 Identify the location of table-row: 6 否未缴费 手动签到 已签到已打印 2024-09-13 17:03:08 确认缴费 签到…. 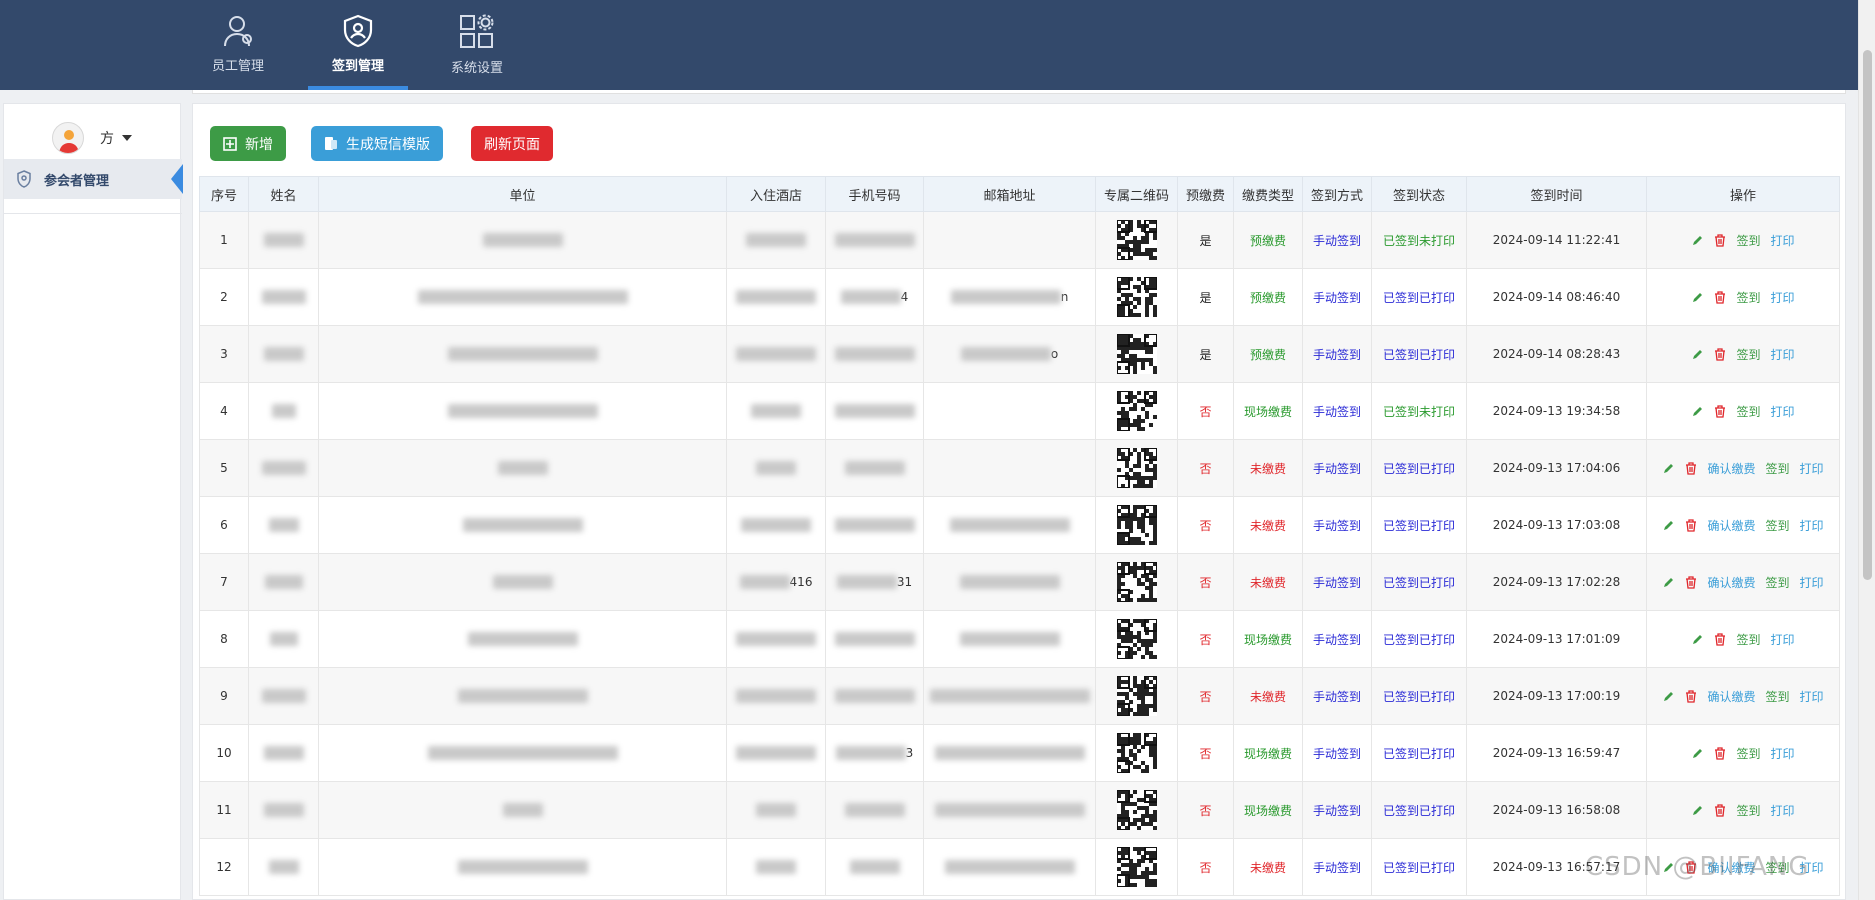
(1019, 525).